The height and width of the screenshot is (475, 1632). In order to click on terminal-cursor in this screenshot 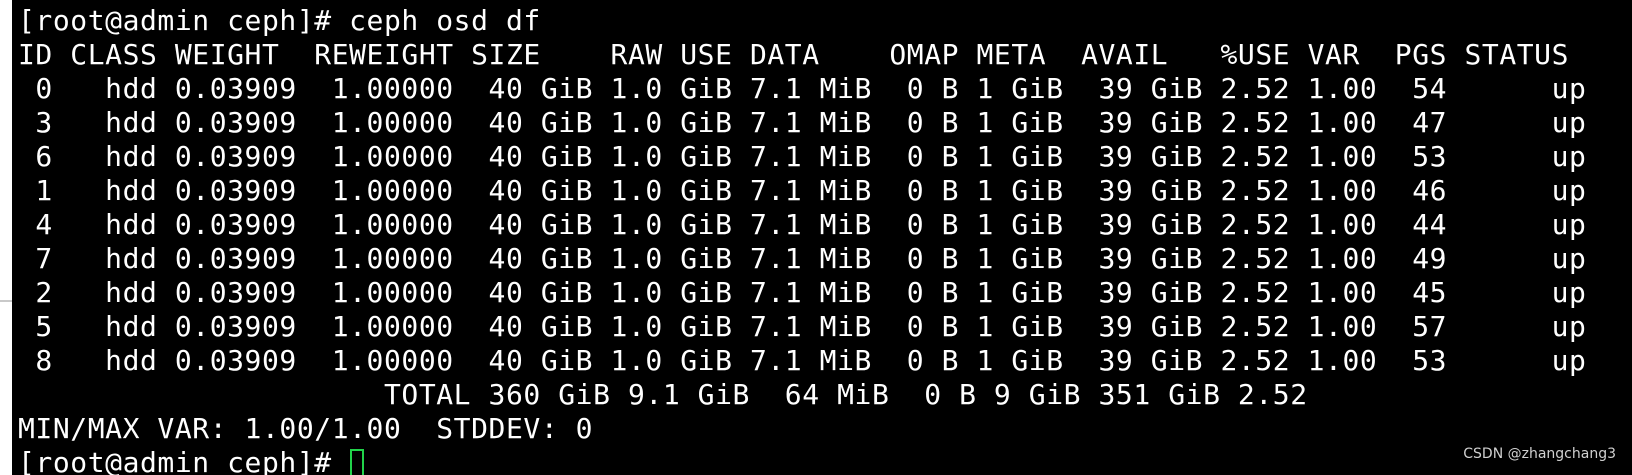, I will do `click(357, 462)`.